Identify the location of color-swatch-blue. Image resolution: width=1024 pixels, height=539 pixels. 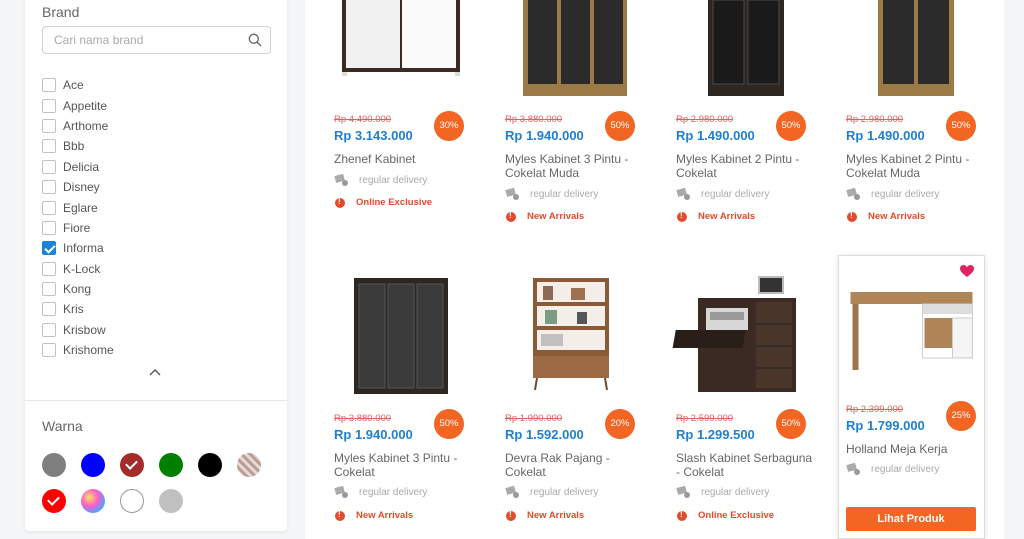
(93, 465).